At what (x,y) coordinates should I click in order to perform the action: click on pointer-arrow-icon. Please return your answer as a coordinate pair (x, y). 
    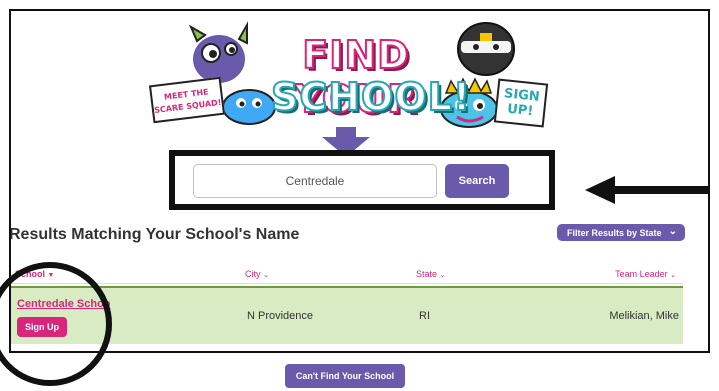
    Looking at the image, I should click on (646, 190).